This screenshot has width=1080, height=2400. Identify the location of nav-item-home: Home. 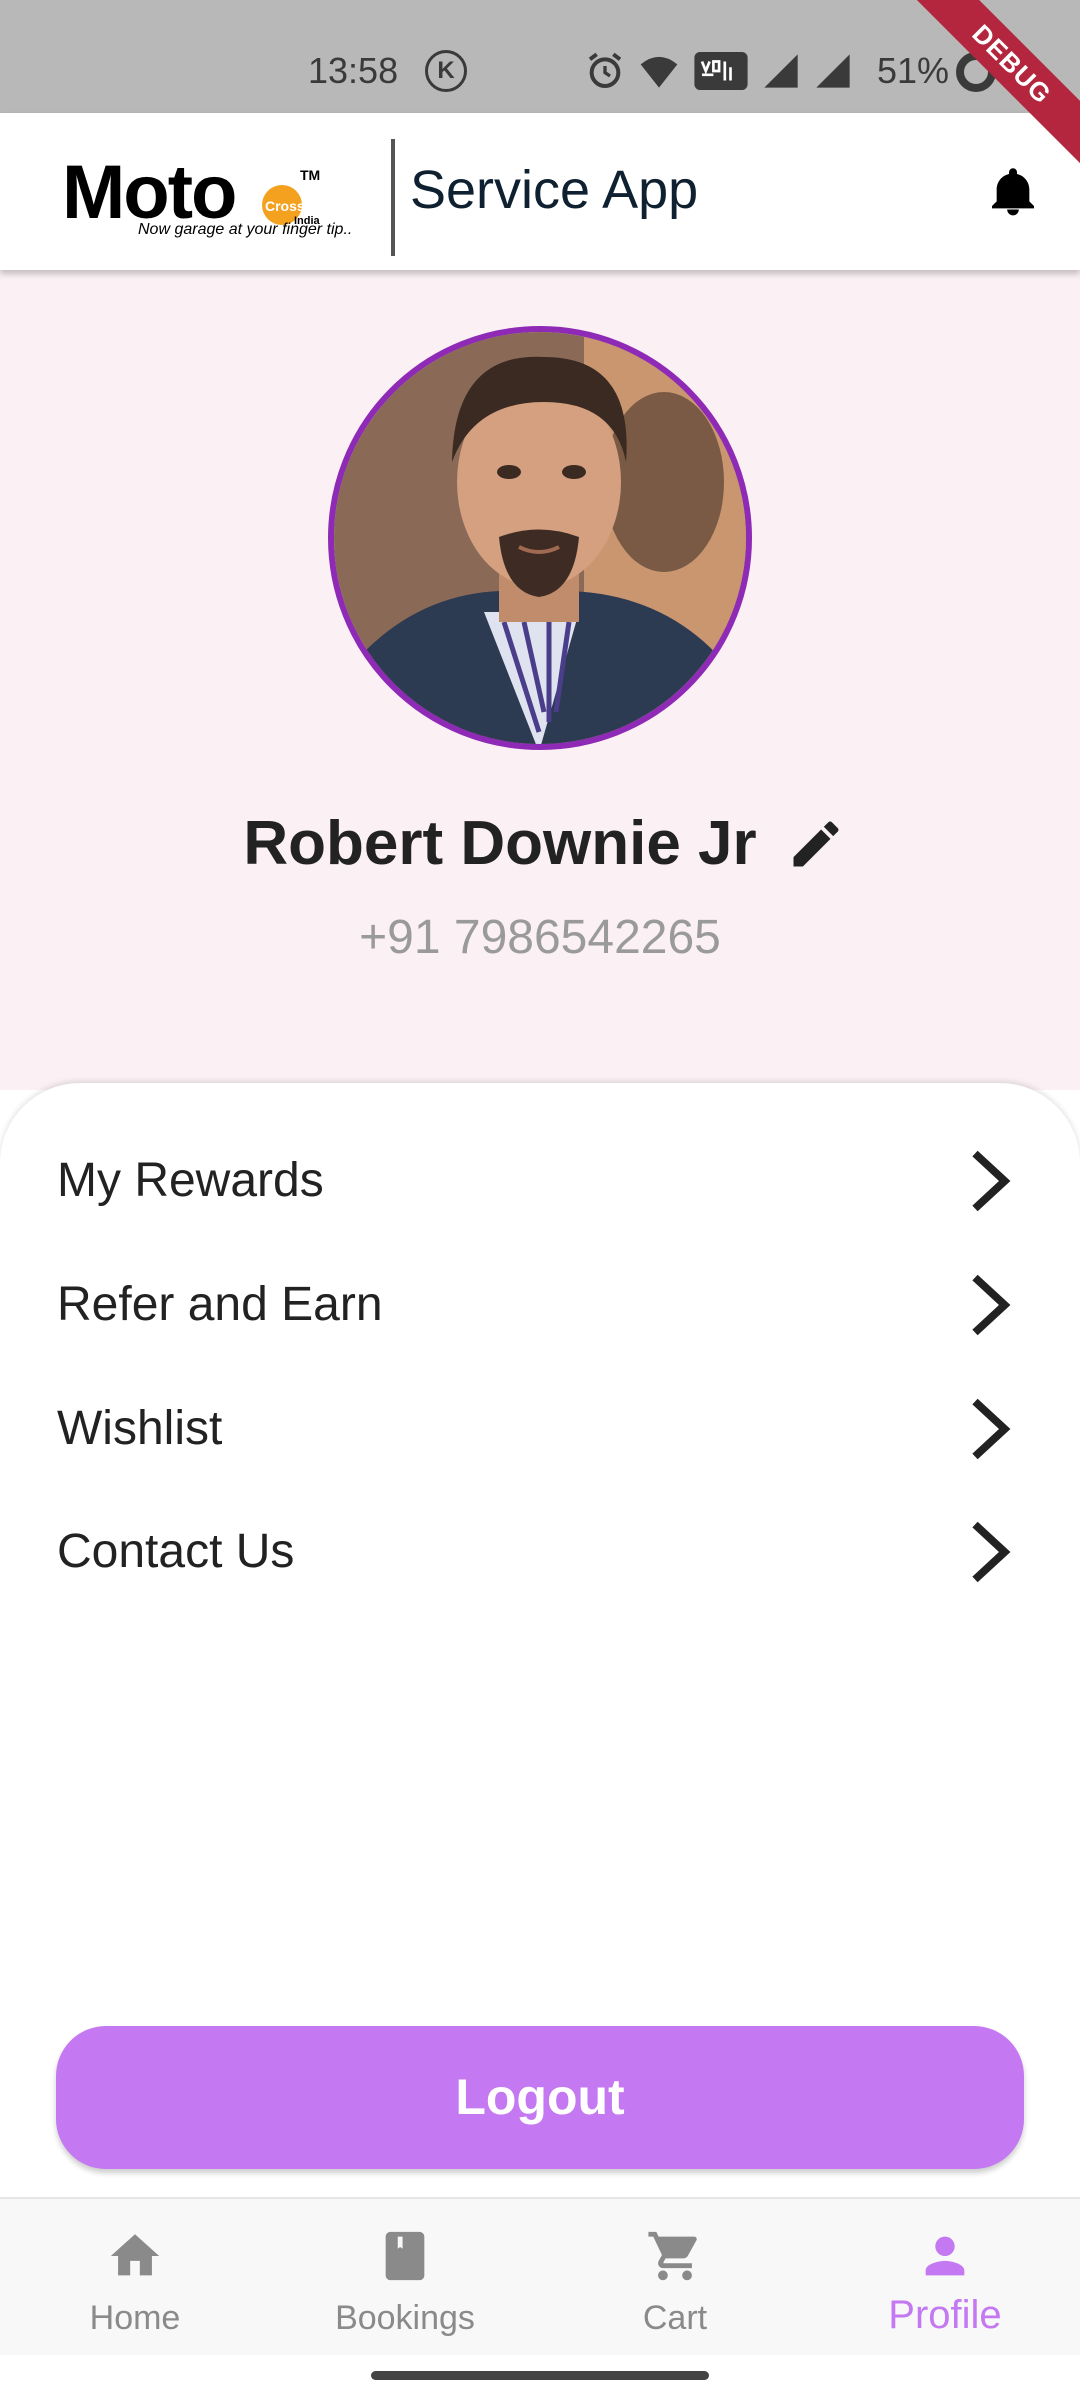
(135, 2278).